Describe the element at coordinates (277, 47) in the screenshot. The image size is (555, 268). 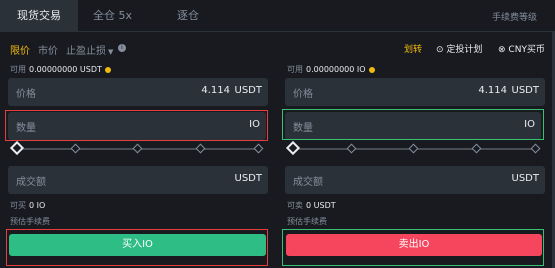
I see `order-type-tabs: 限价 市价 止盈止损 ▼ i 划转 ⊙ 定投计划 ⊗ CNY买币` at that location.